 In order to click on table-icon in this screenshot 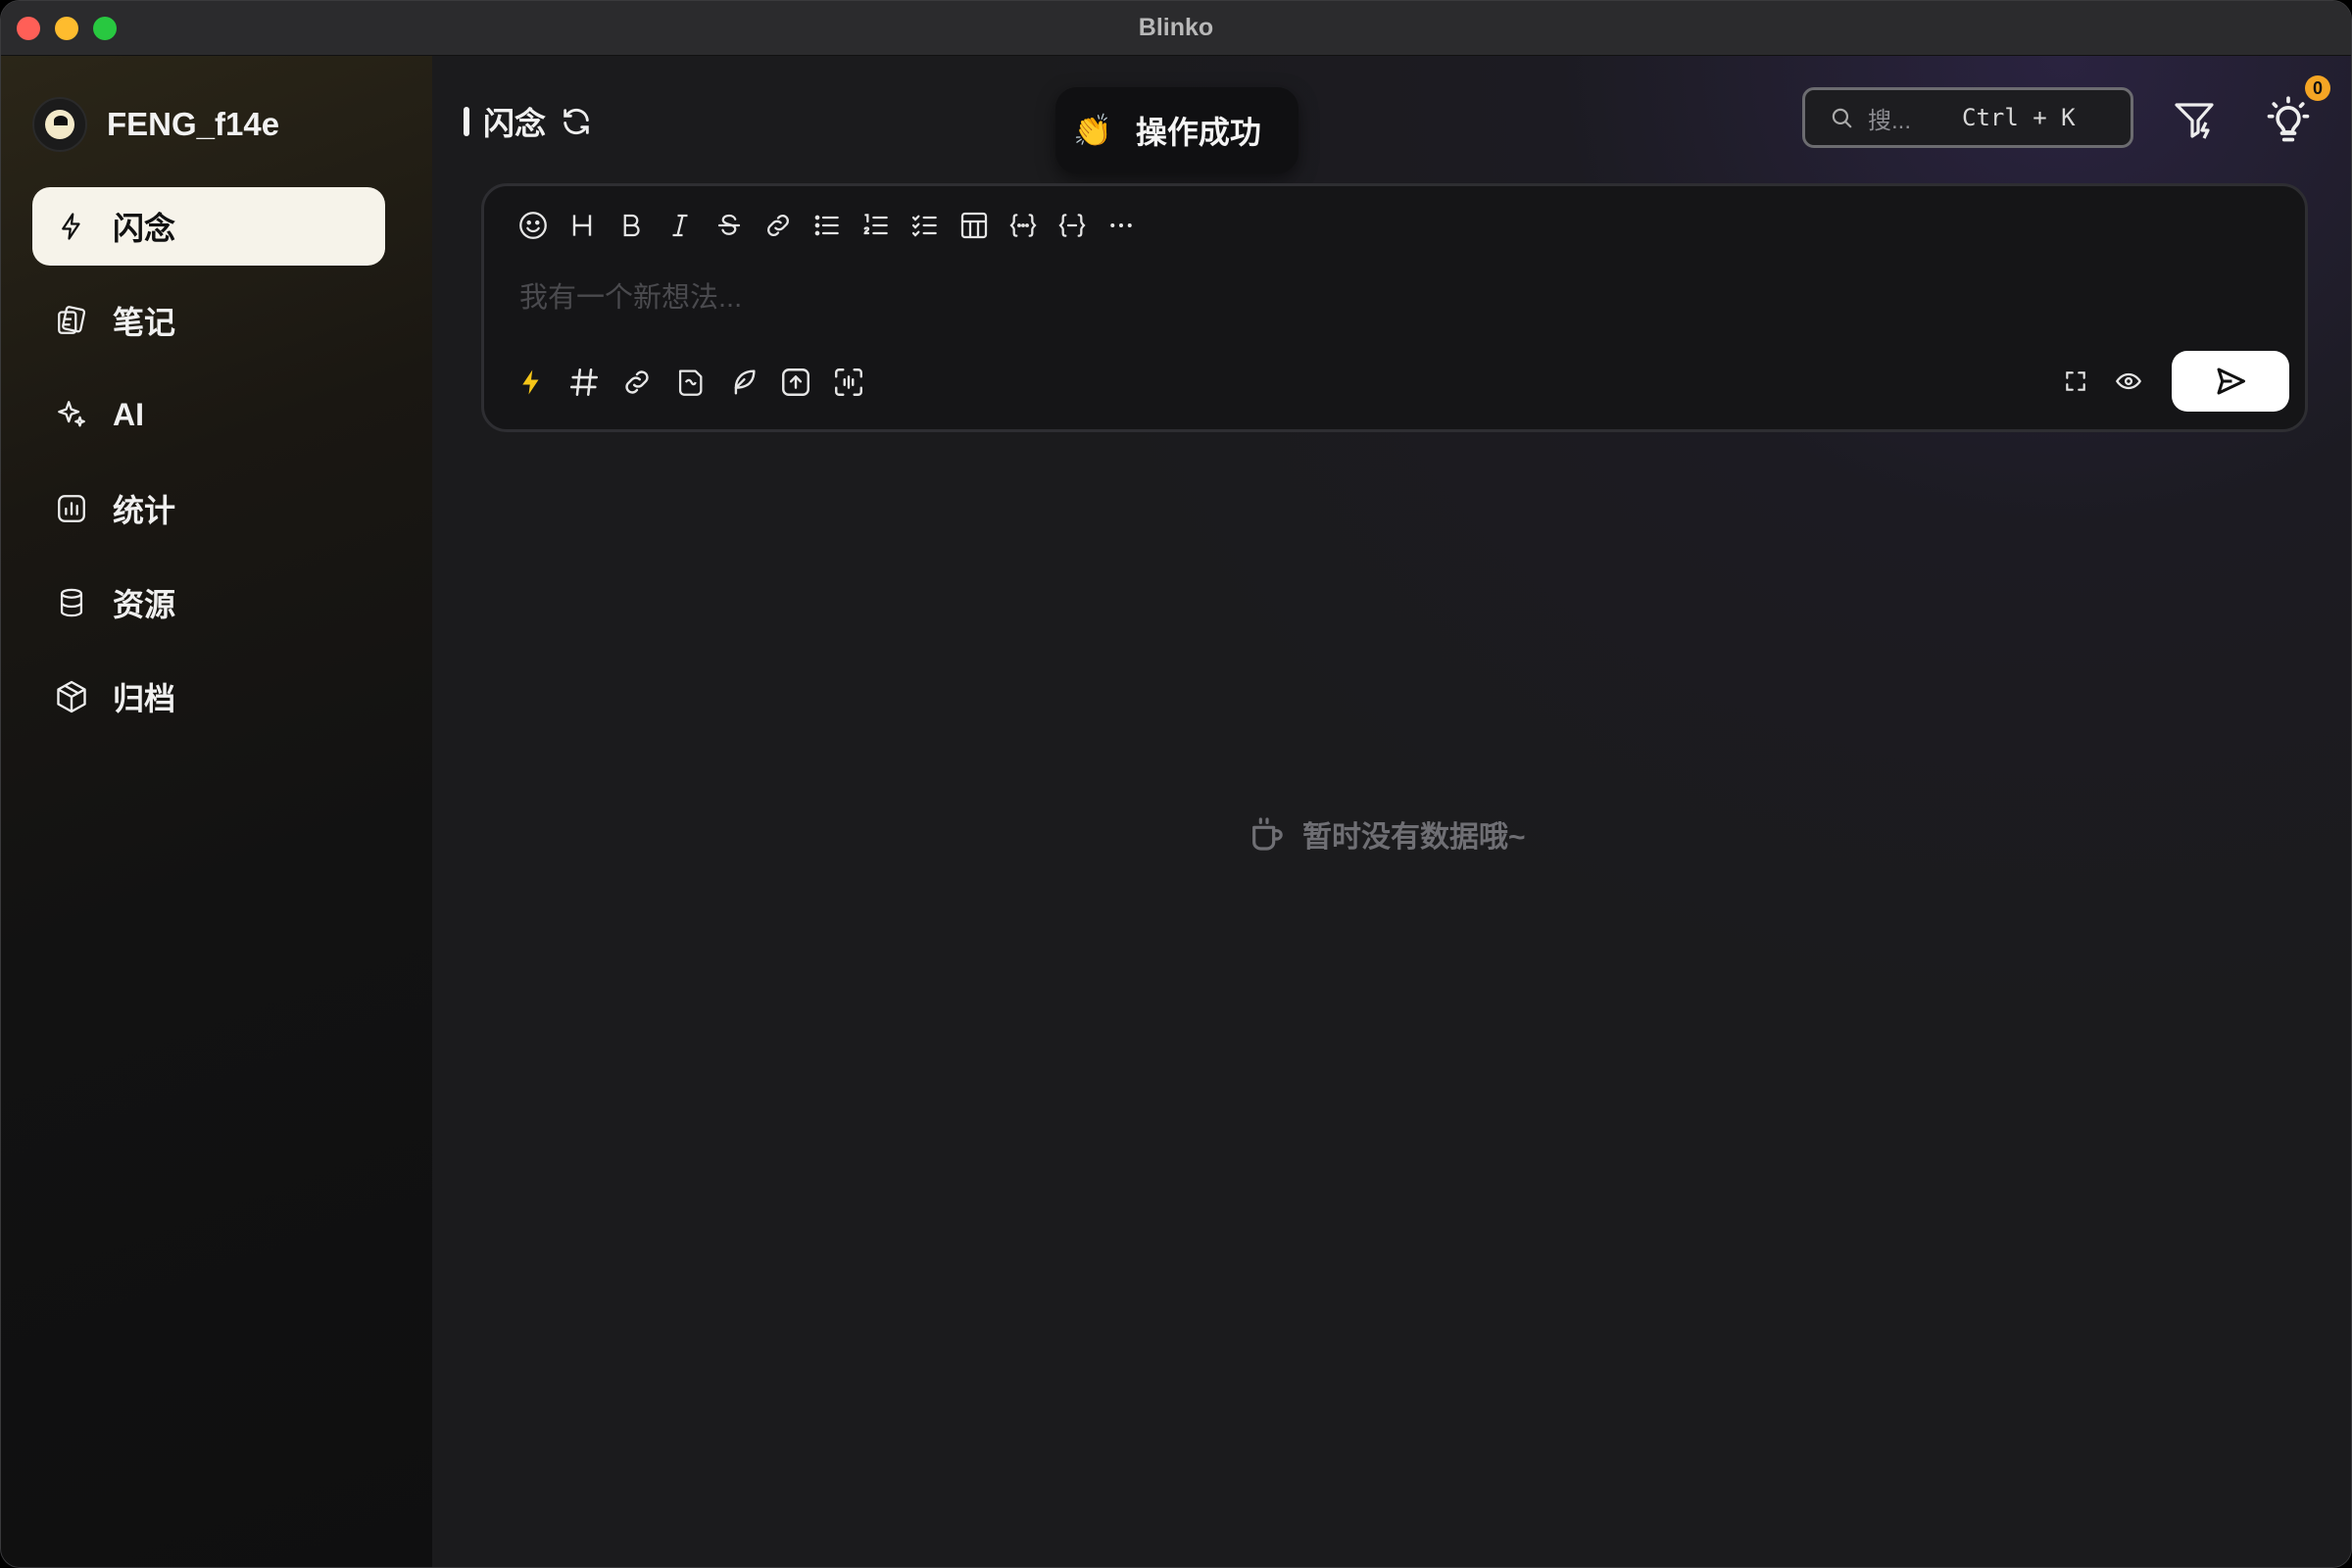, I will do `click(974, 225)`.